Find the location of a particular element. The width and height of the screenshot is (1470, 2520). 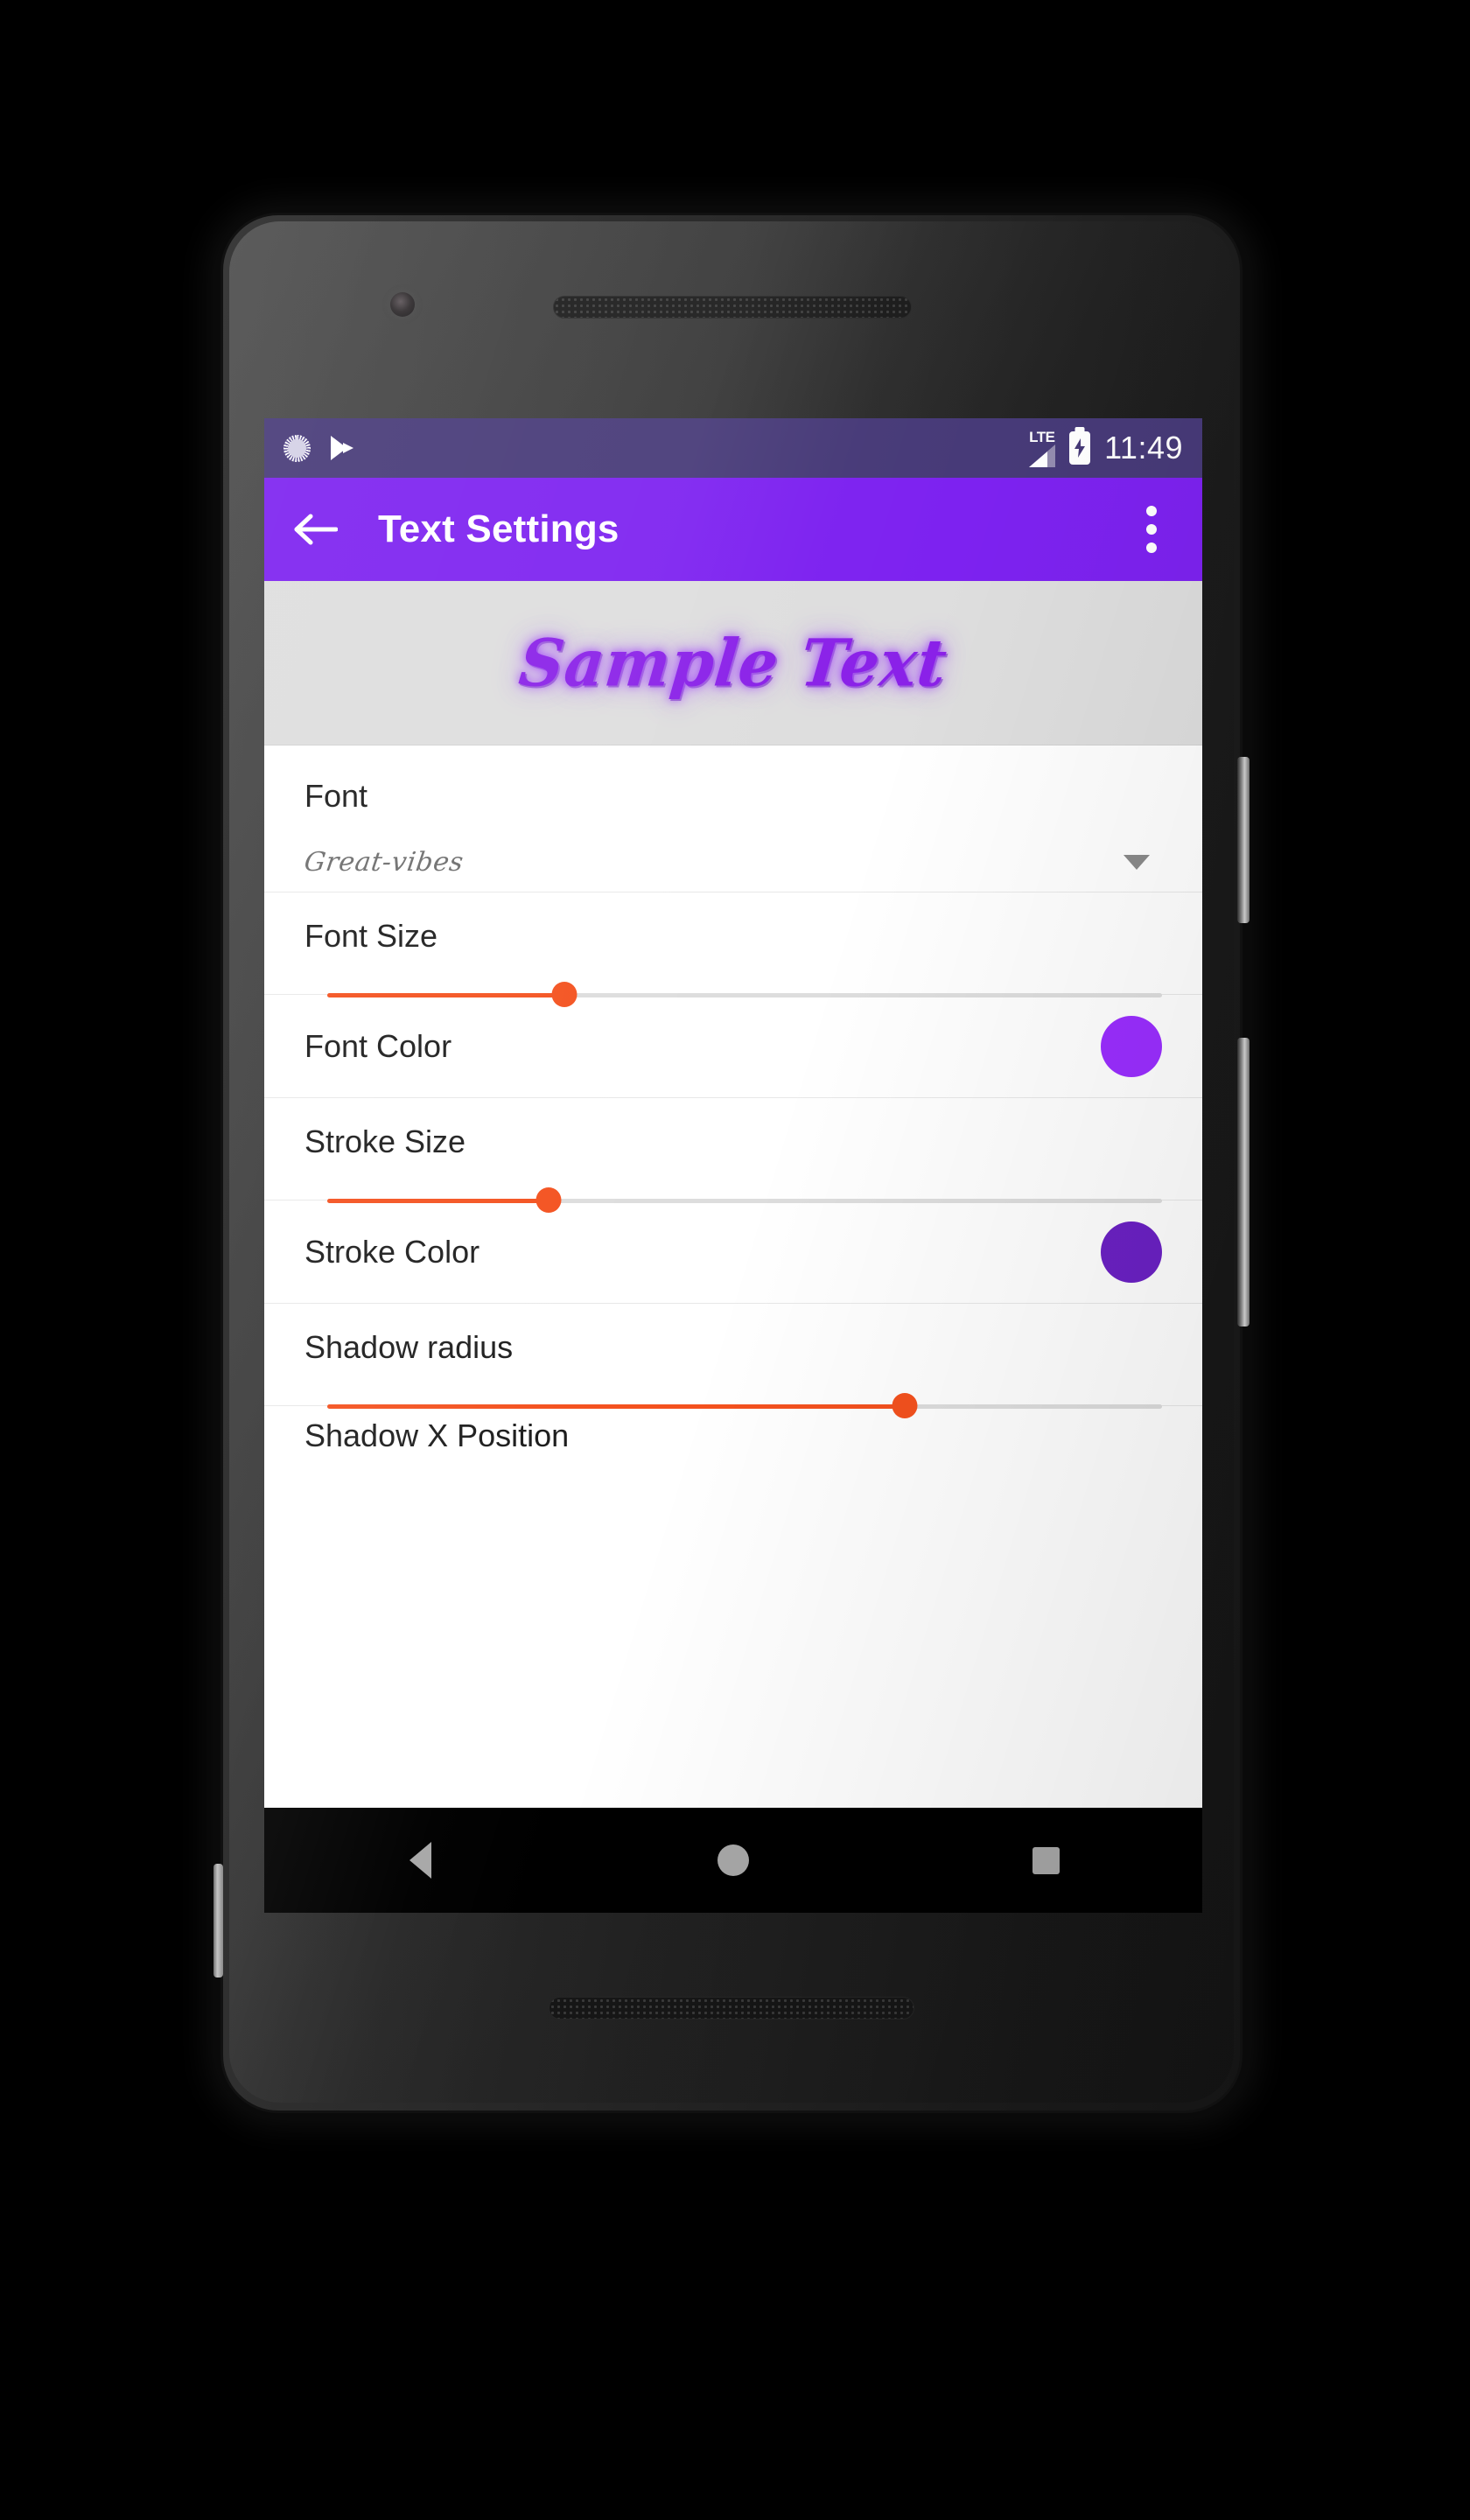

text-preview-panel: Sample Text is located at coordinates (733, 663).